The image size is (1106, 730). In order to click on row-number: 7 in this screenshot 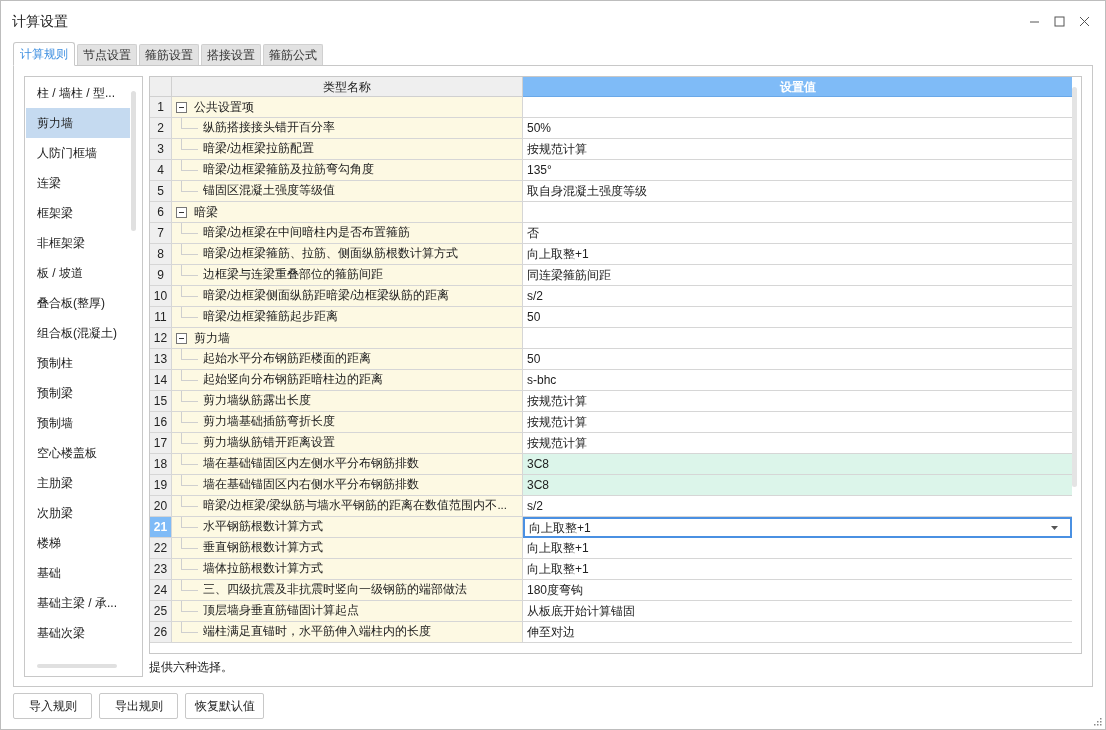, I will do `click(161, 233)`.